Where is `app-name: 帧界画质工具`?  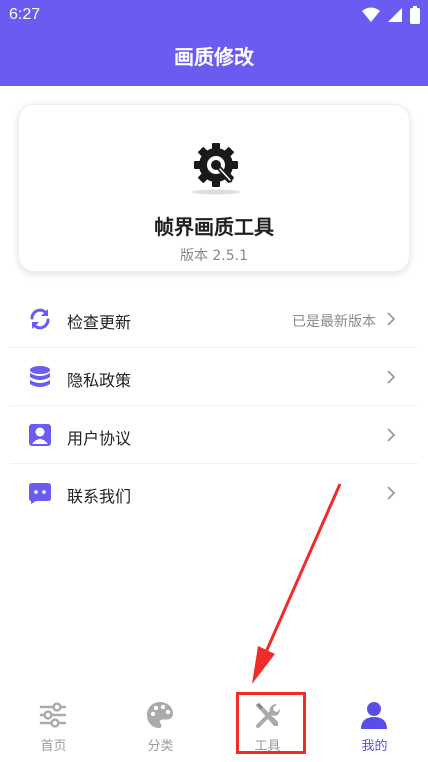 app-name: 帧界画质工具 is located at coordinates (214, 227).